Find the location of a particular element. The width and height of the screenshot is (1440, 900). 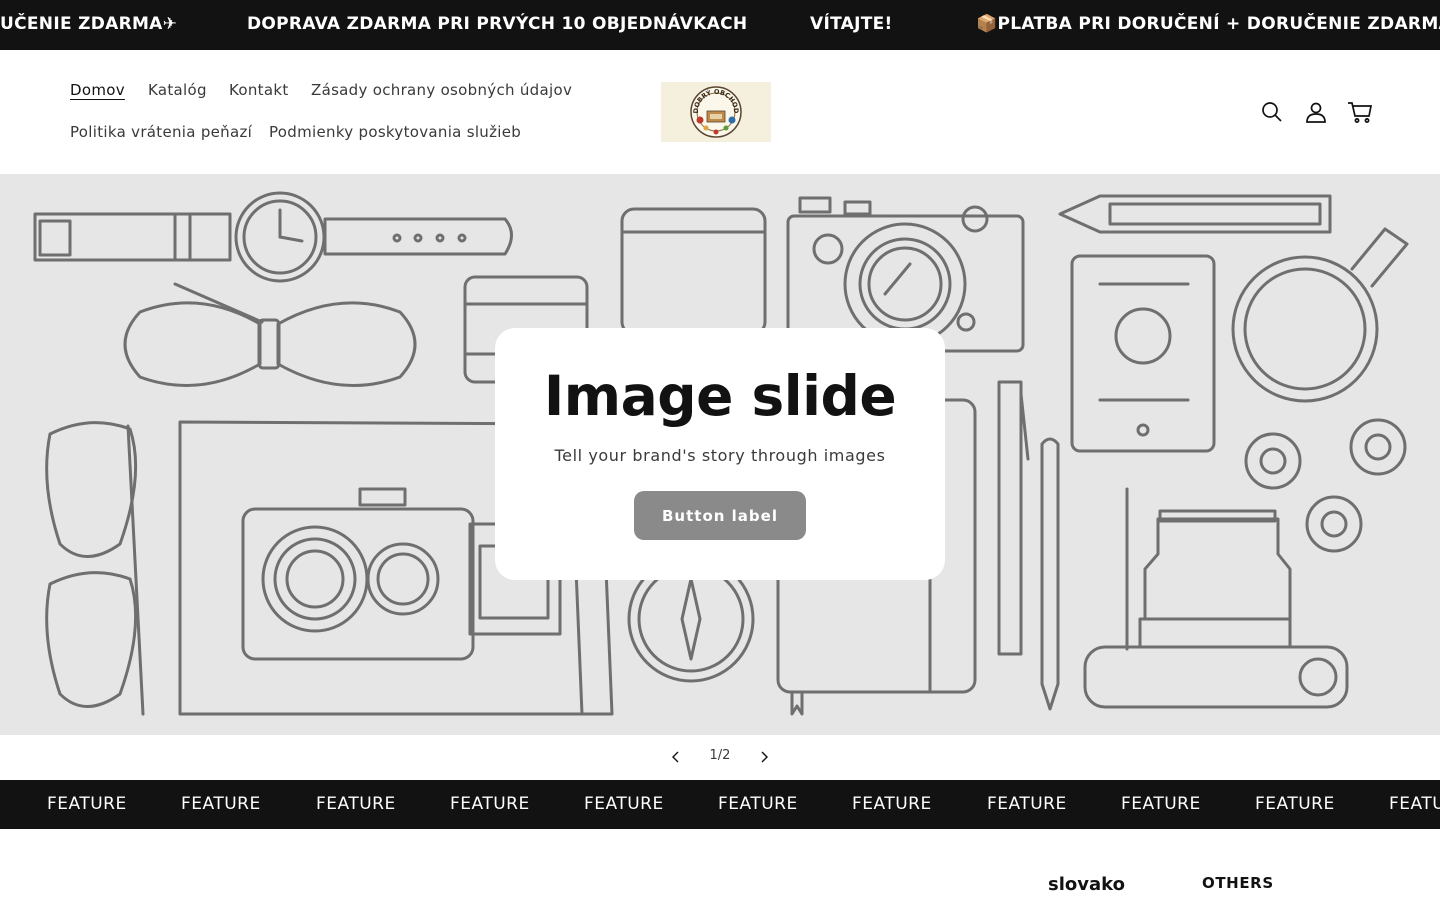

nav-link-privacy-policy: Zásady ochrany osobných údajov is located at coordinates (441, 90).